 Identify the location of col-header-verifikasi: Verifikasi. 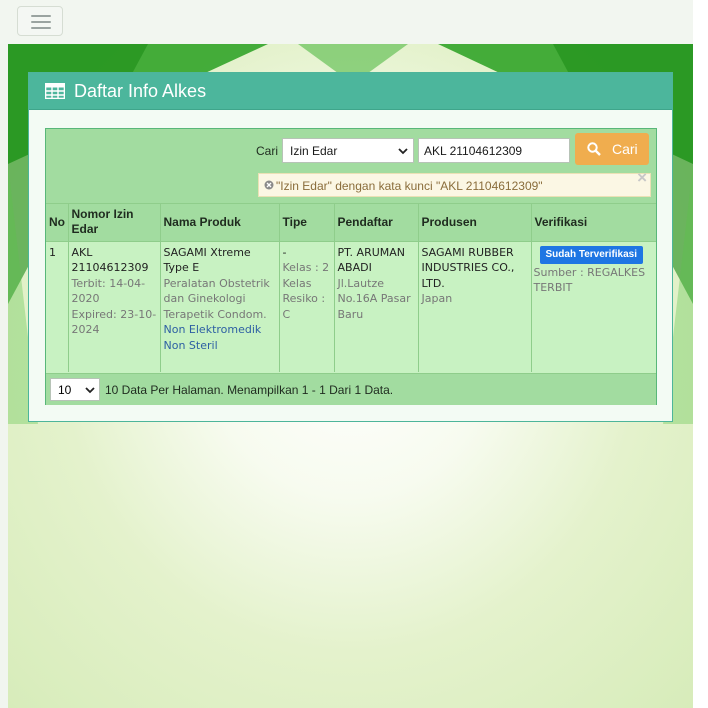
(593, 223).